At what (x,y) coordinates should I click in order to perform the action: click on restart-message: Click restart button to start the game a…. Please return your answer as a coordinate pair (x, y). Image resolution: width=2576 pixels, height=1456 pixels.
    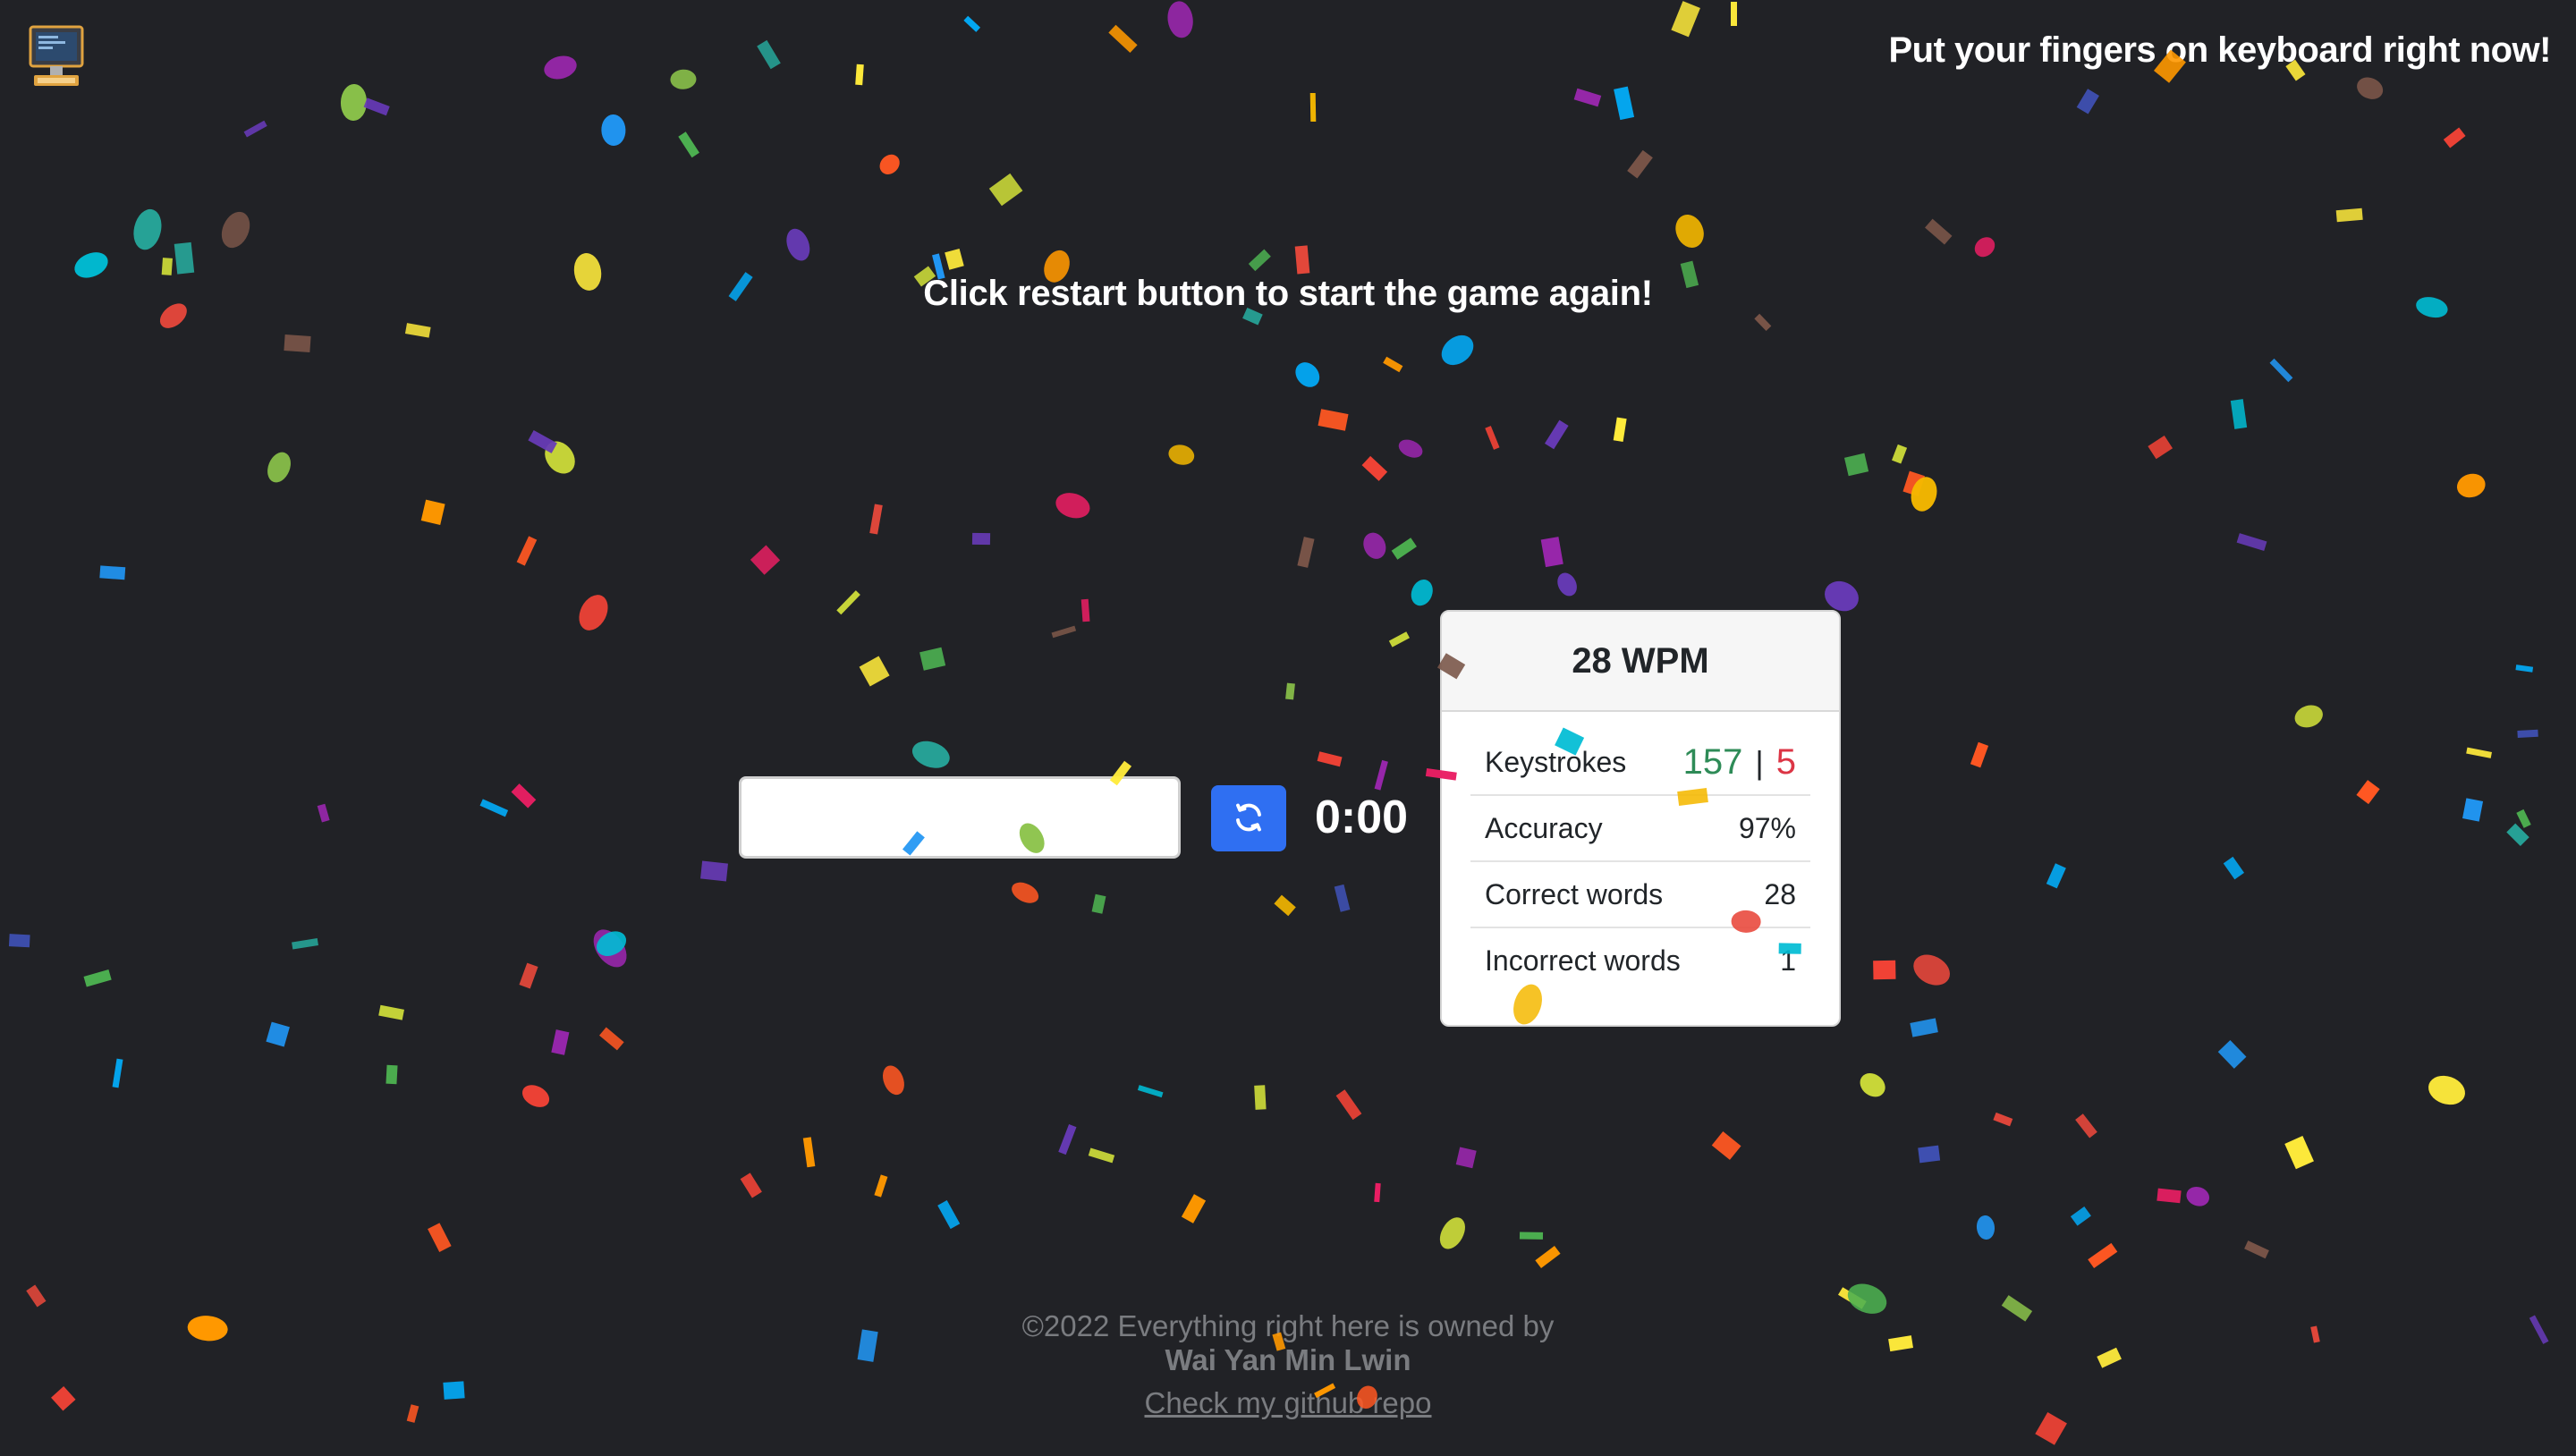
    Looking at the image, I should click on (1288, 293).